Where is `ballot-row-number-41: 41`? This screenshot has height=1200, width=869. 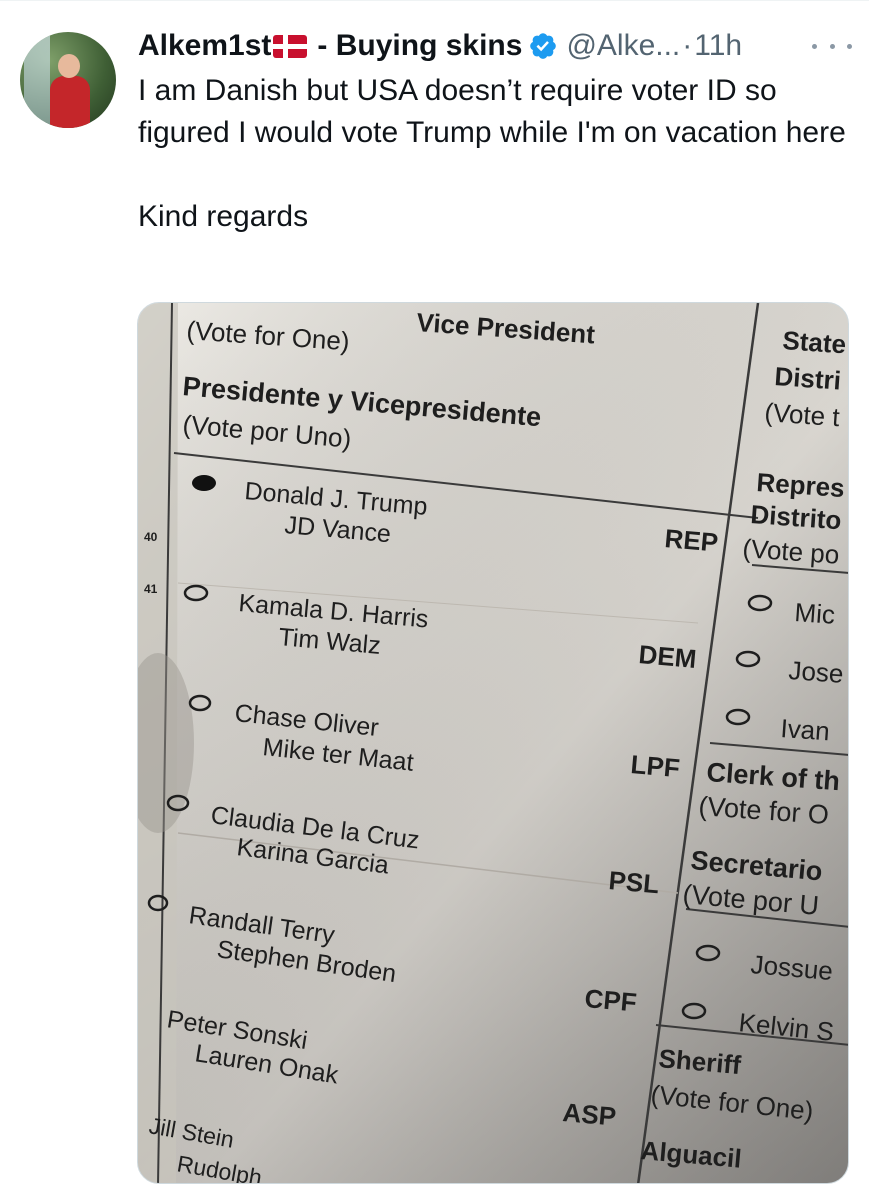
ballot-row-number-41: 41 is located at coordinates (151, 589).